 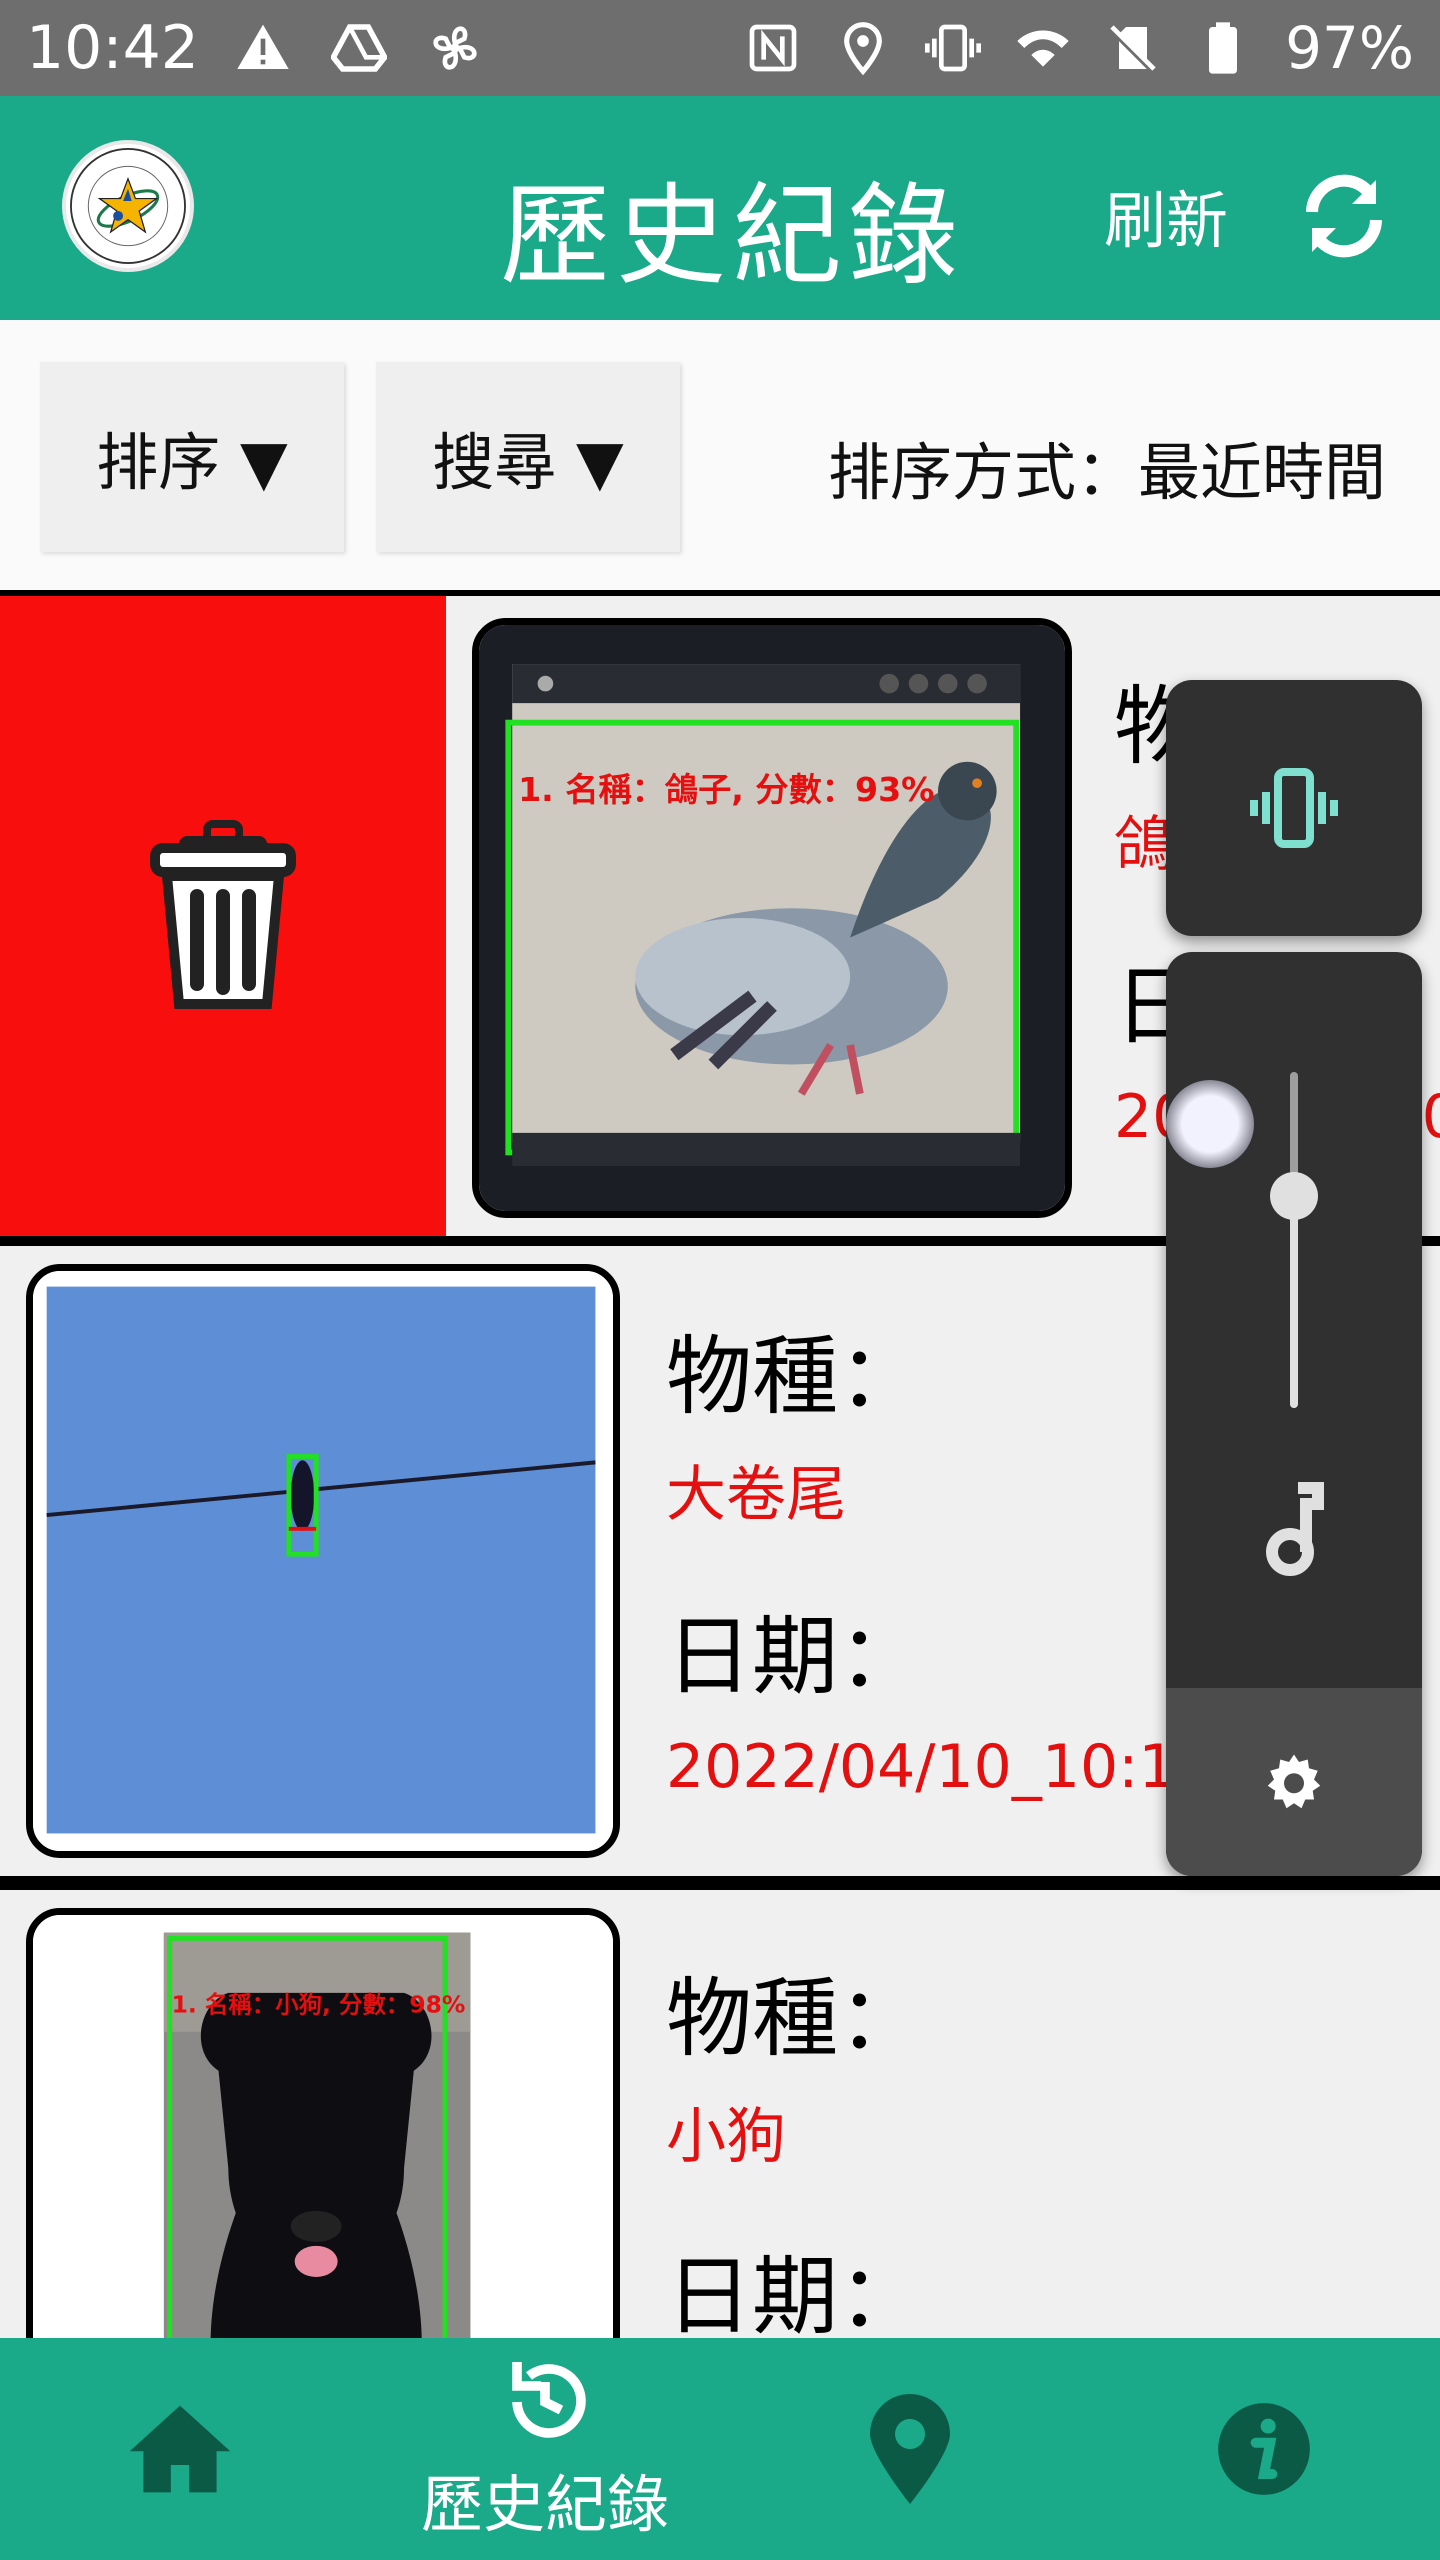 I want to click on page-title: 歷史紀錄, so click(x=732, y=236).